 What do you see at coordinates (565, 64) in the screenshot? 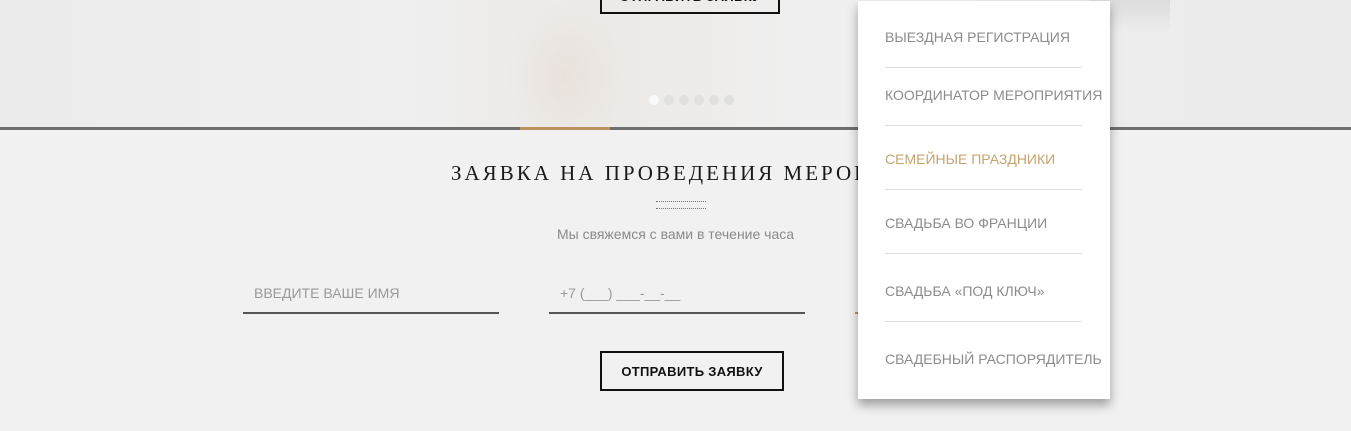
I see `hero-image-fragment` at bounding box center [565, 64].